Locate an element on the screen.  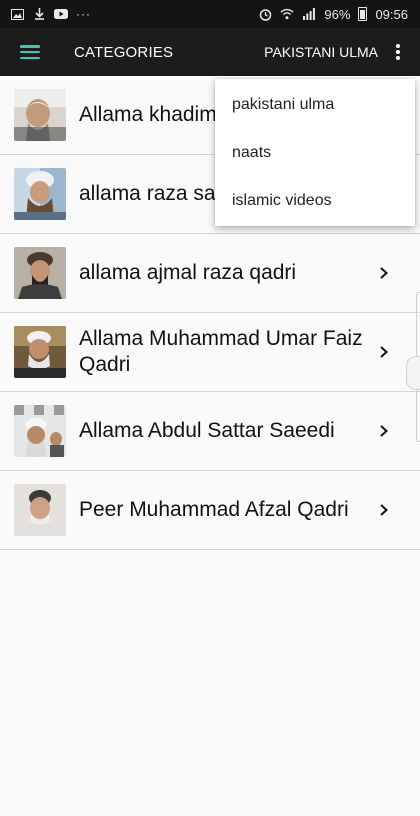
wifi-icon is located at coordinates (287, 14).